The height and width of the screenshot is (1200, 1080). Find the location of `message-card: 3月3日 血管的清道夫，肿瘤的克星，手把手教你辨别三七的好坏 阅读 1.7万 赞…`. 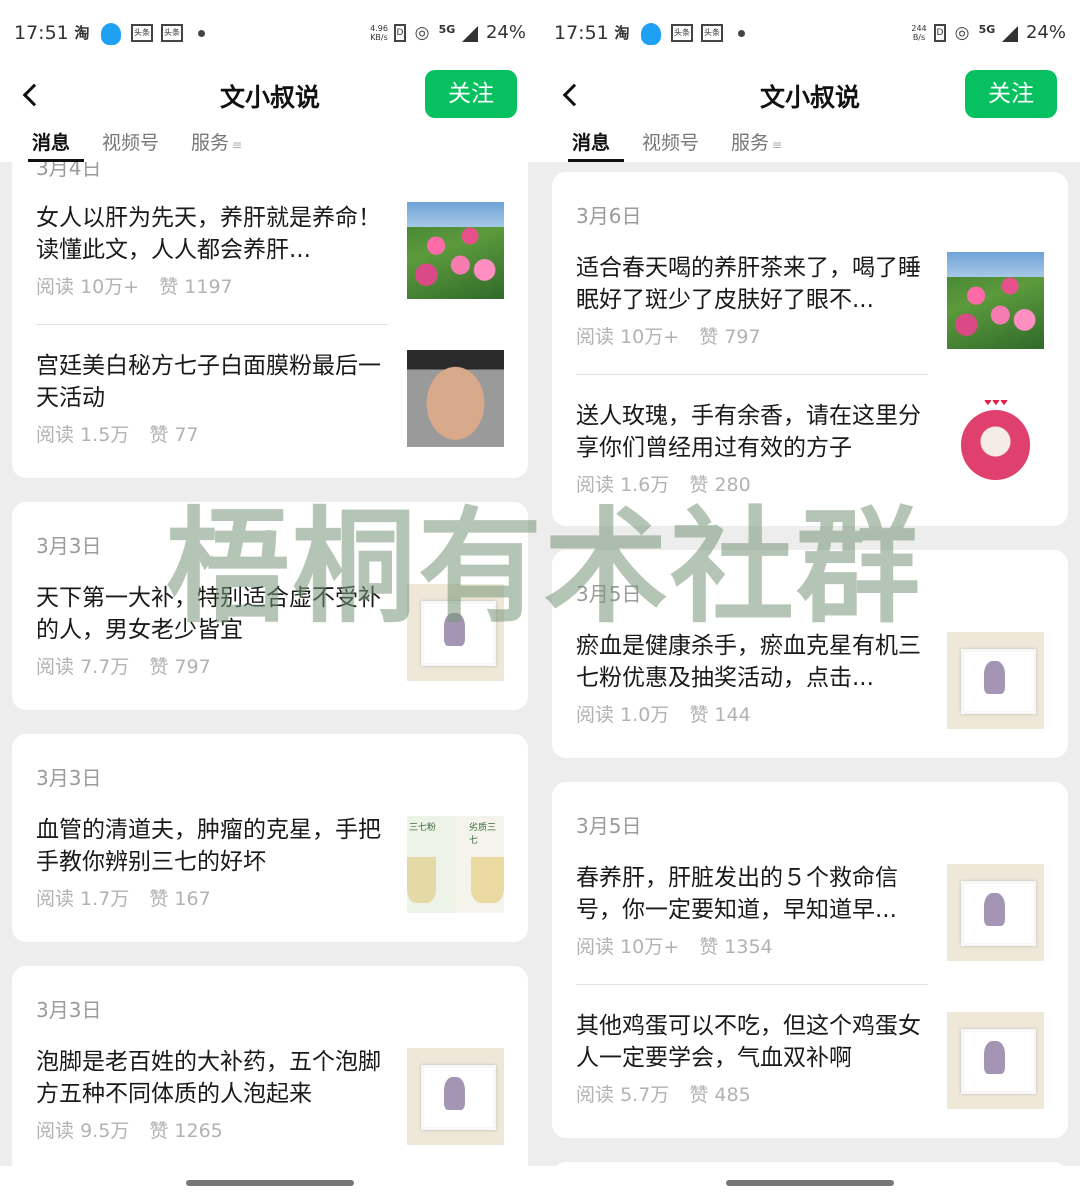

message-card: 3月3日 血管的清道夫，肿瘤的克星，手把手教你辨别三七的好坏 阅读 1.7万 赞… is located at coordinates (270, 838).